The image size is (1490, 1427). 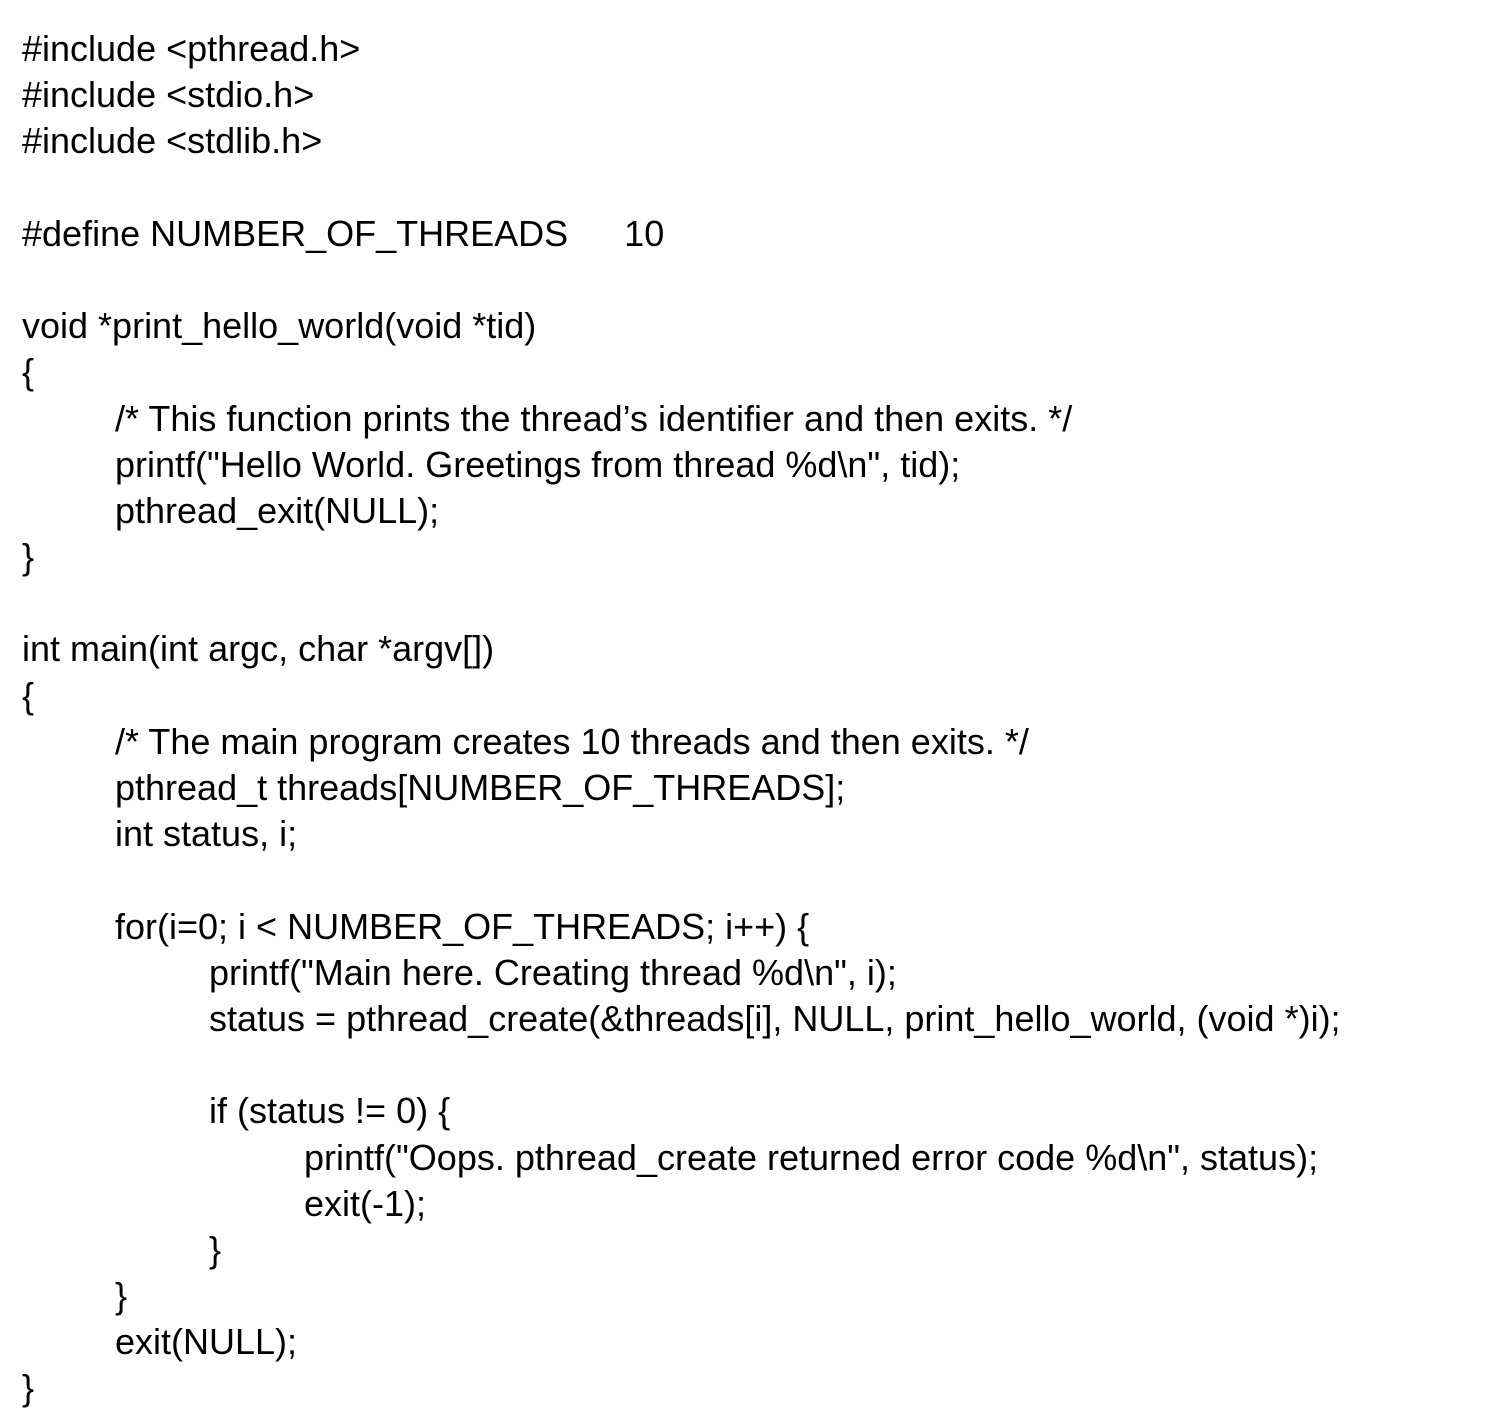 I want to click on code-text: int main(int argc, char *argv[]), so click(x=258, y=649).